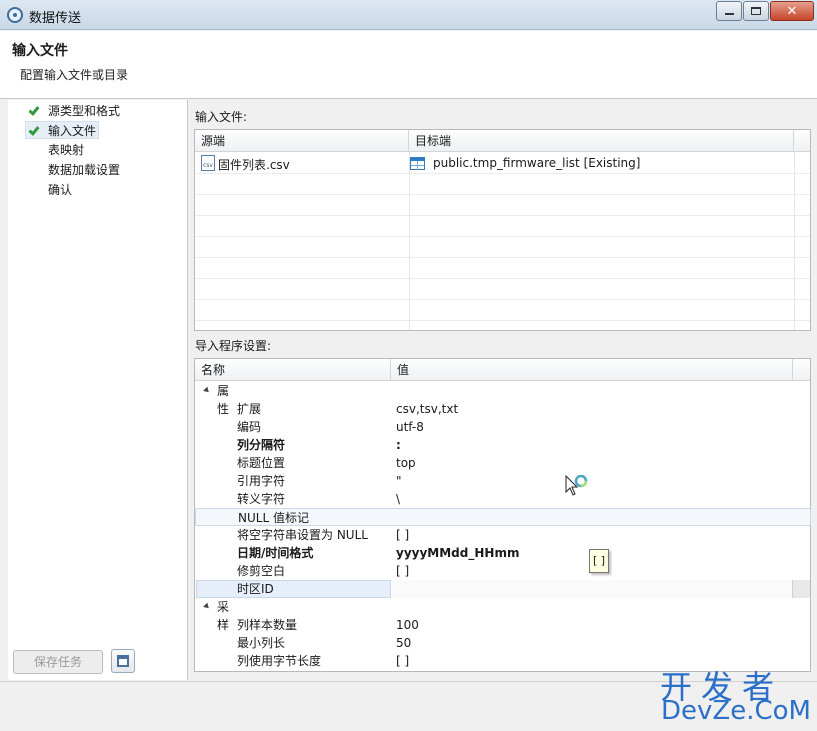 The height and width of the screenshot is (731, 817). What do you see at coordinates (406, 463) in the screenshot?
I see `property-value: top` at bounding box center [406, 463].